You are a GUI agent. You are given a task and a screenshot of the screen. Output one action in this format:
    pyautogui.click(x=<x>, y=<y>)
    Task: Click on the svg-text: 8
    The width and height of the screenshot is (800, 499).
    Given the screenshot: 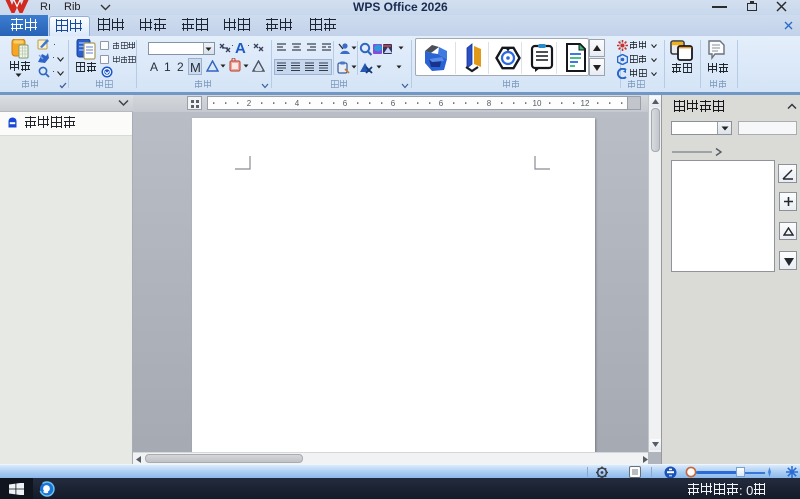 What is the action you would take?
    pyautogui.click(x=489, y=103)
    